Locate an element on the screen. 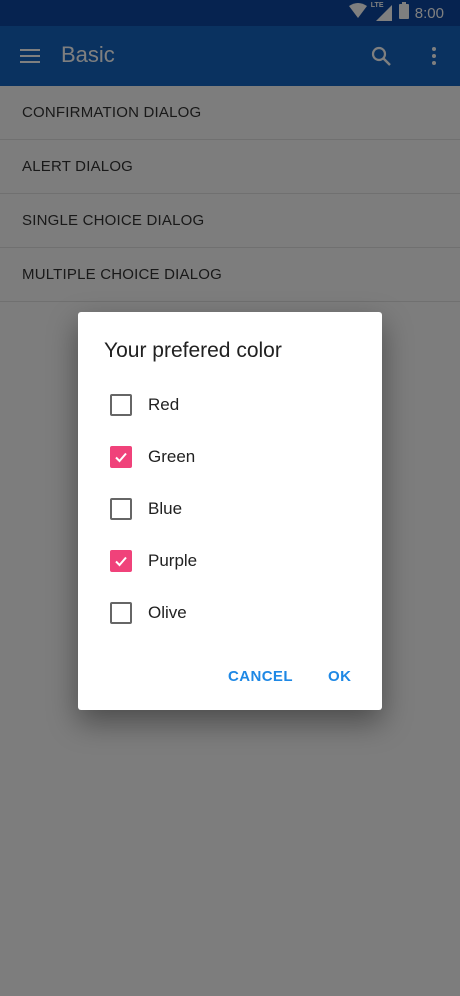  option-purple: Purple is located at coordinates (230, 561).